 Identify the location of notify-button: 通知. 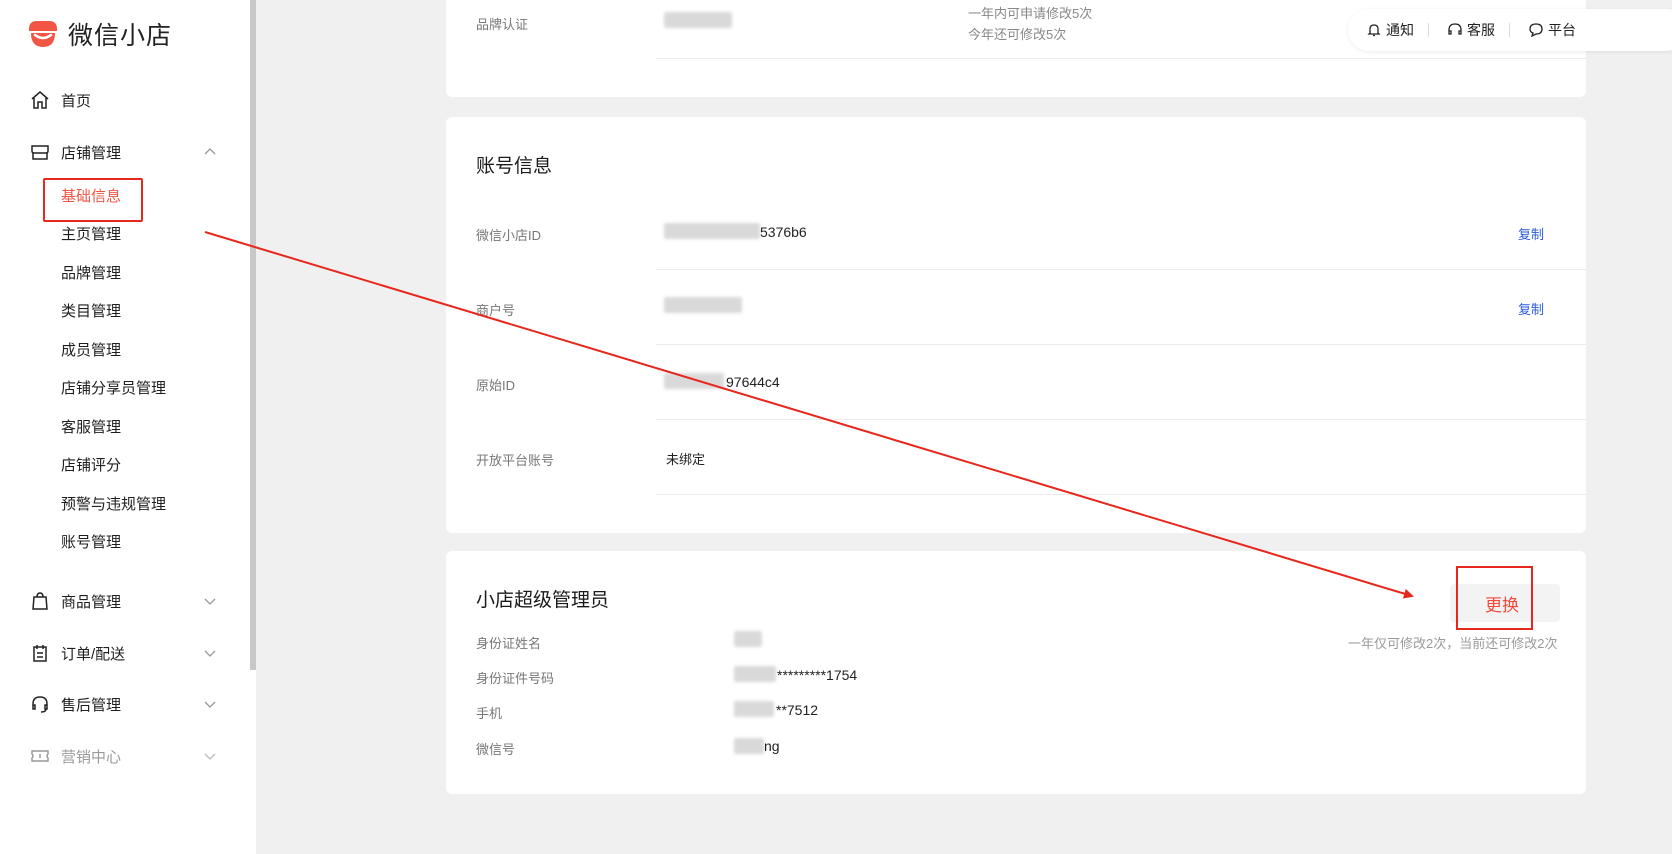
(1390, 30).